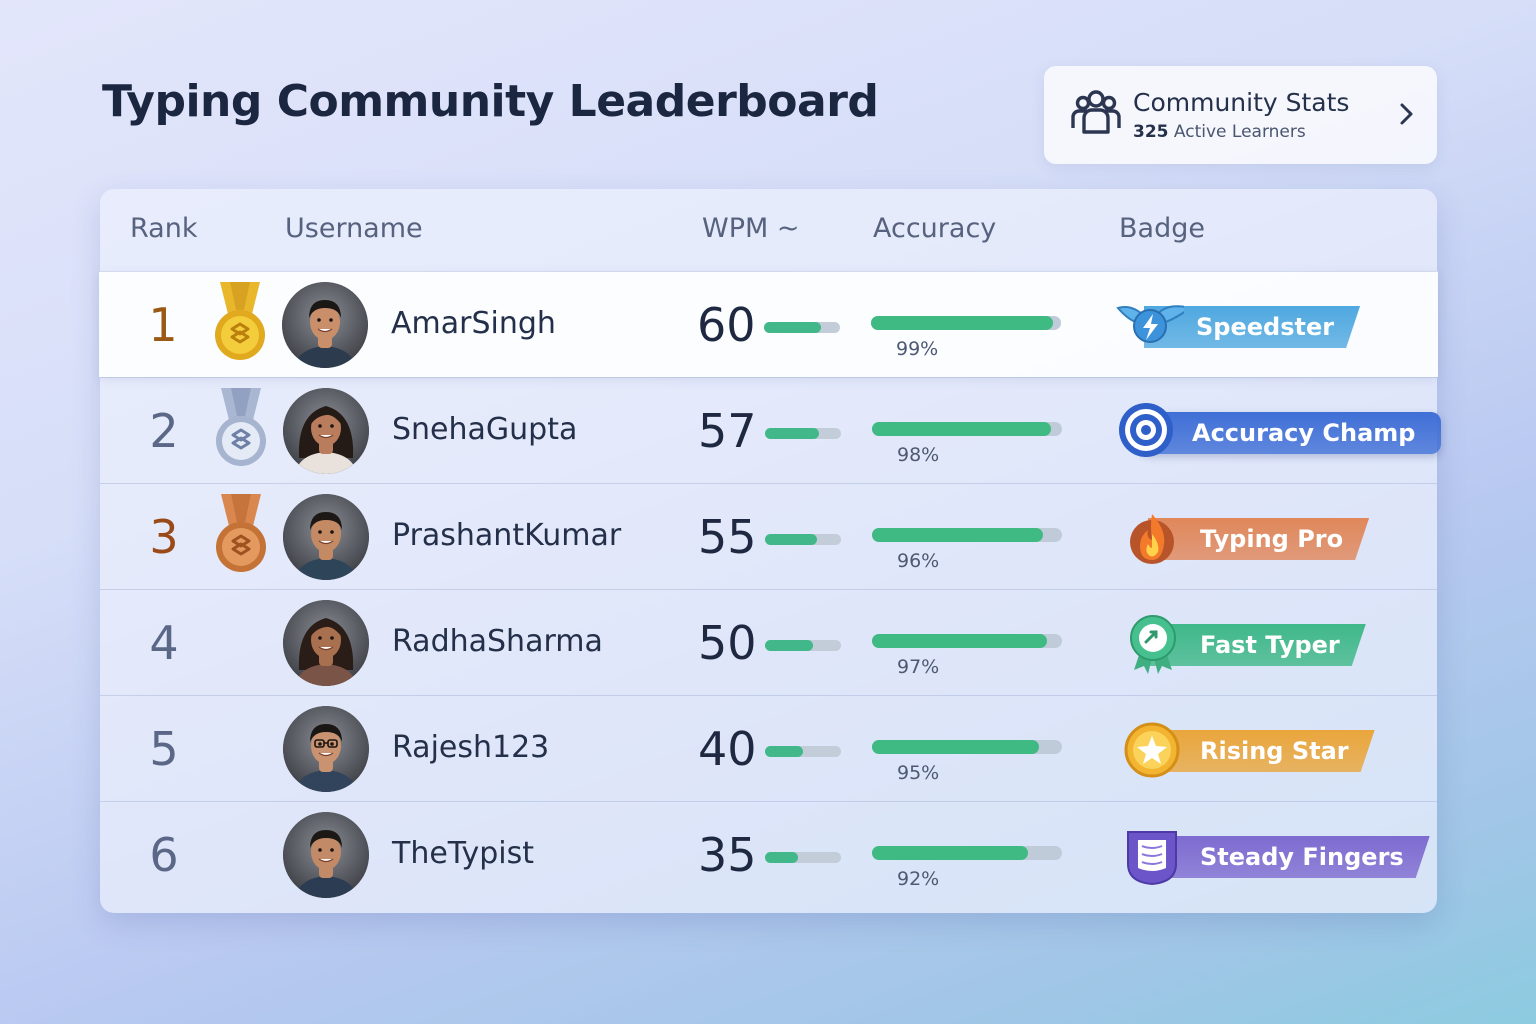  I want to click on username: Rajesh123, so click(470, 747).